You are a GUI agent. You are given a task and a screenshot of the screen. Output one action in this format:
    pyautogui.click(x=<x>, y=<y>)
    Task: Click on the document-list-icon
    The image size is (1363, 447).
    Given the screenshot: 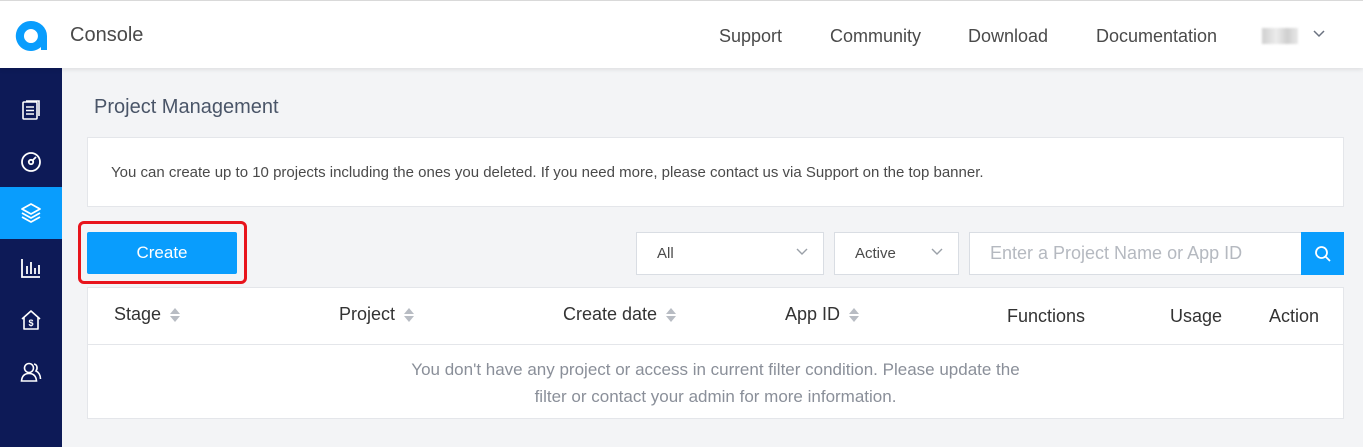 What is the action you would take?
    pyautogui.click(x=31, y=110)
    